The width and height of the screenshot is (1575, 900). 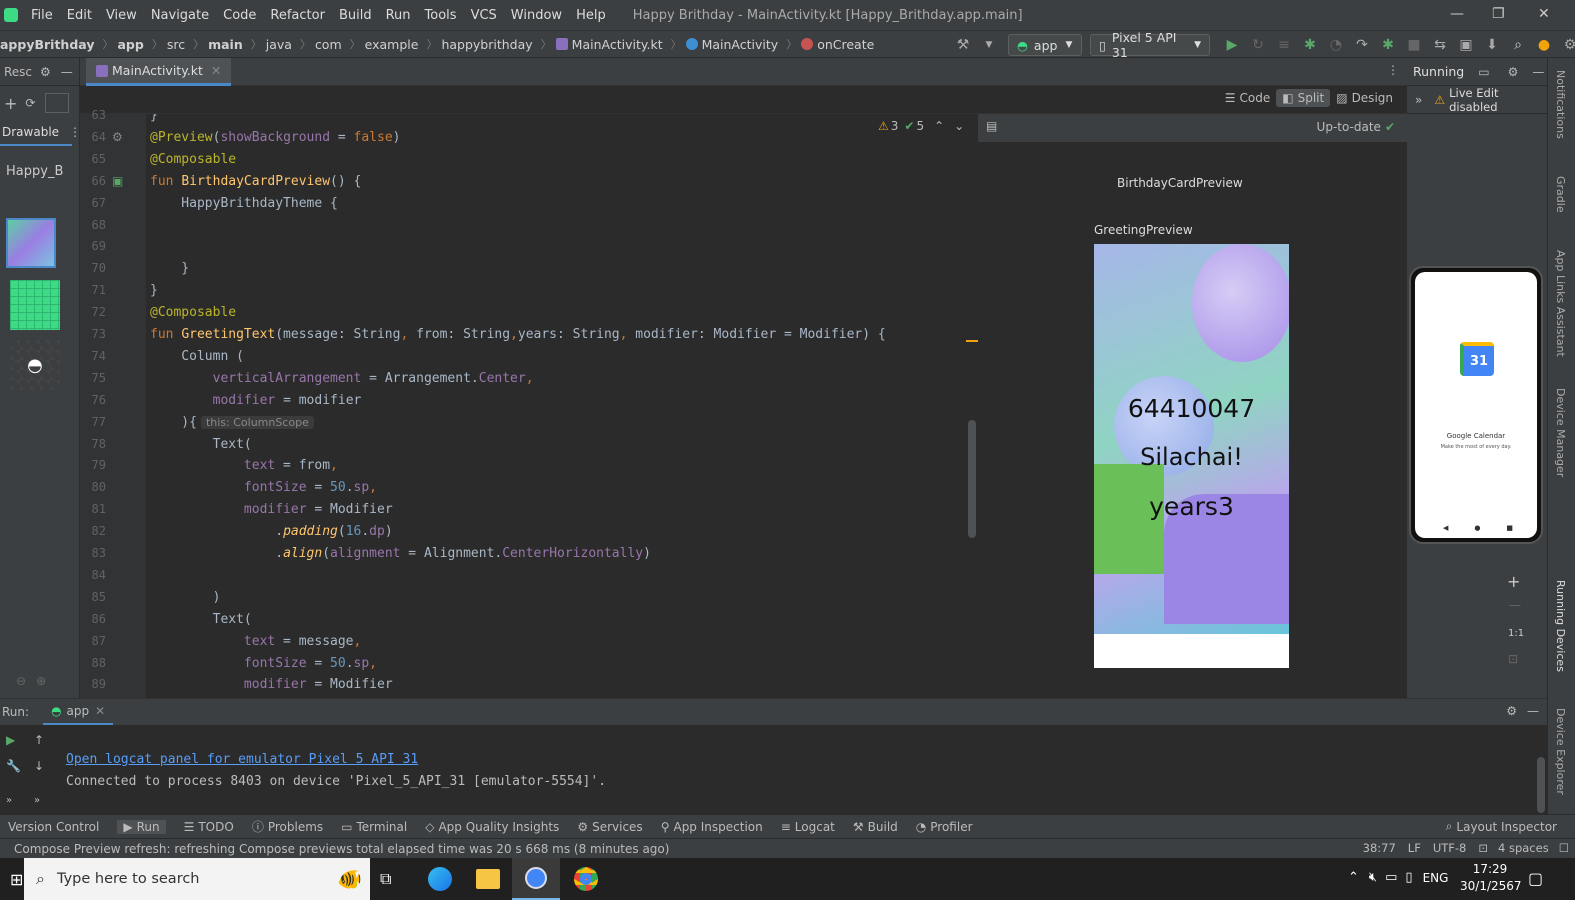 I want to click on attach-debugger-icon: ↷, so click(x=1362, y=45).